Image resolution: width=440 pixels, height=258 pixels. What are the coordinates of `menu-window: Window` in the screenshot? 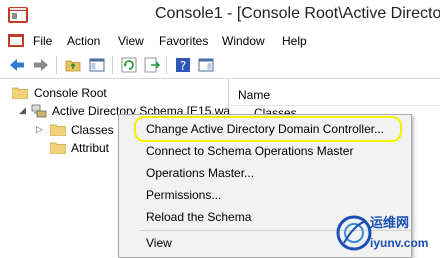 It's located at (243, 41).